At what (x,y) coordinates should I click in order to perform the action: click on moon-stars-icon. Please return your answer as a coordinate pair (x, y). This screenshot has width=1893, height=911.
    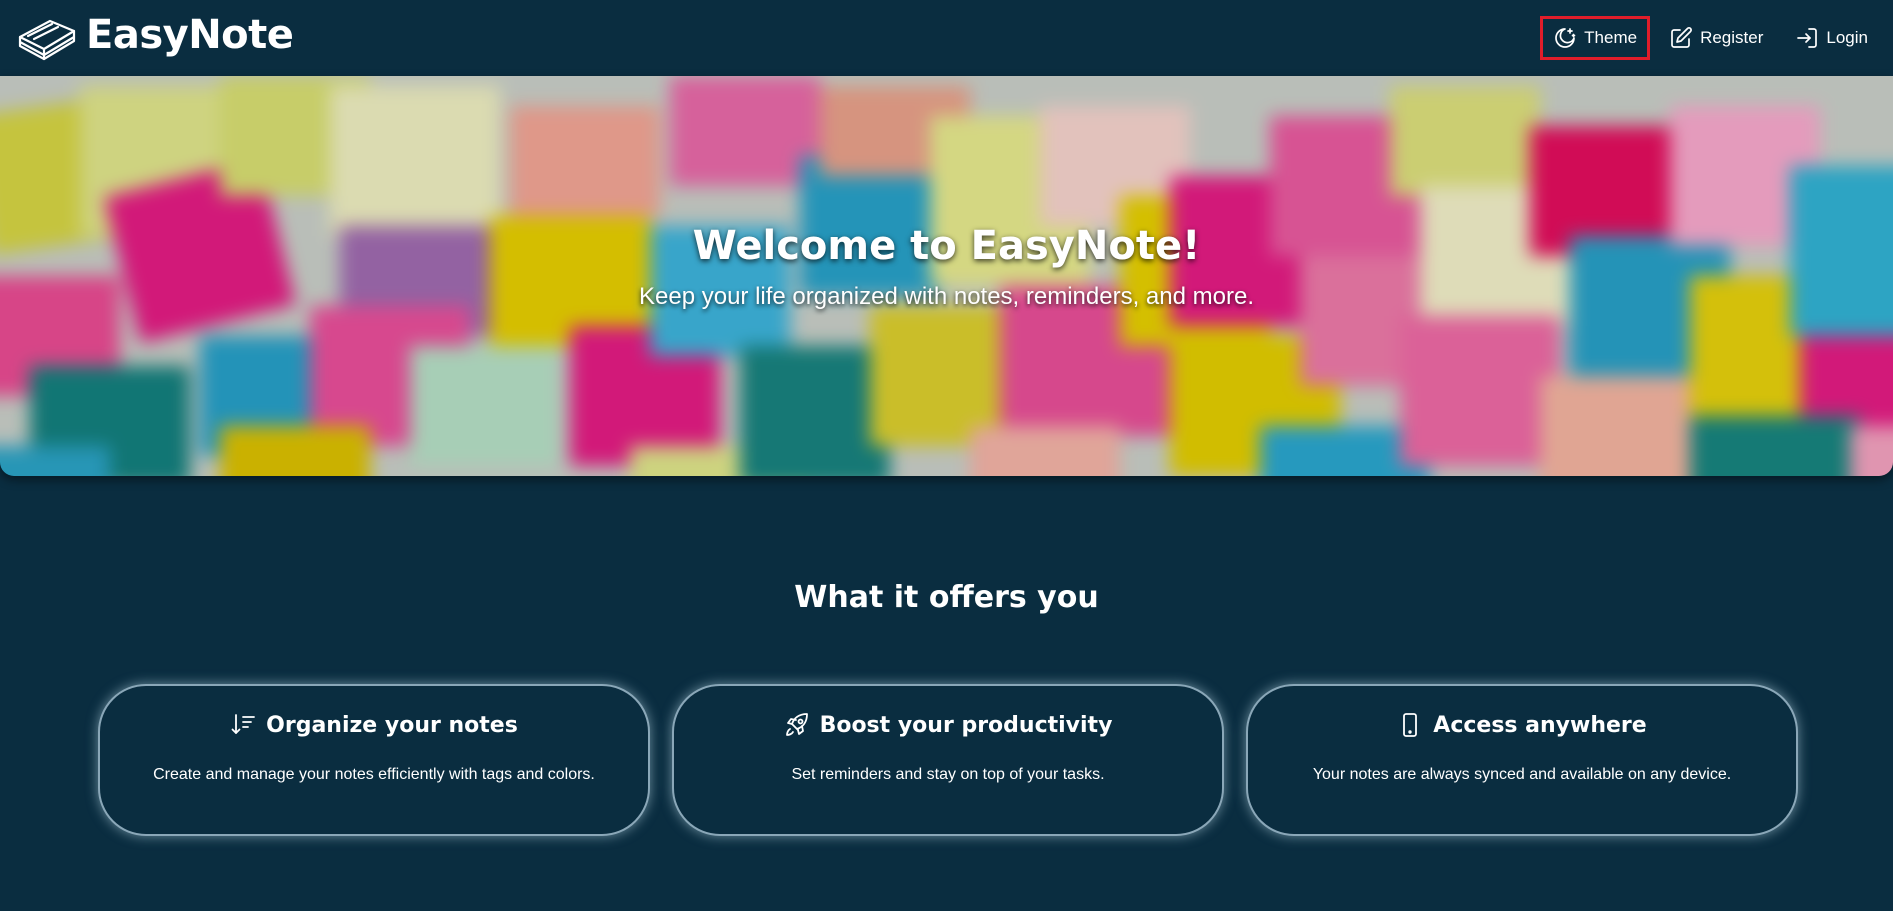
    Looking at the image, I should click on (1565, 38).